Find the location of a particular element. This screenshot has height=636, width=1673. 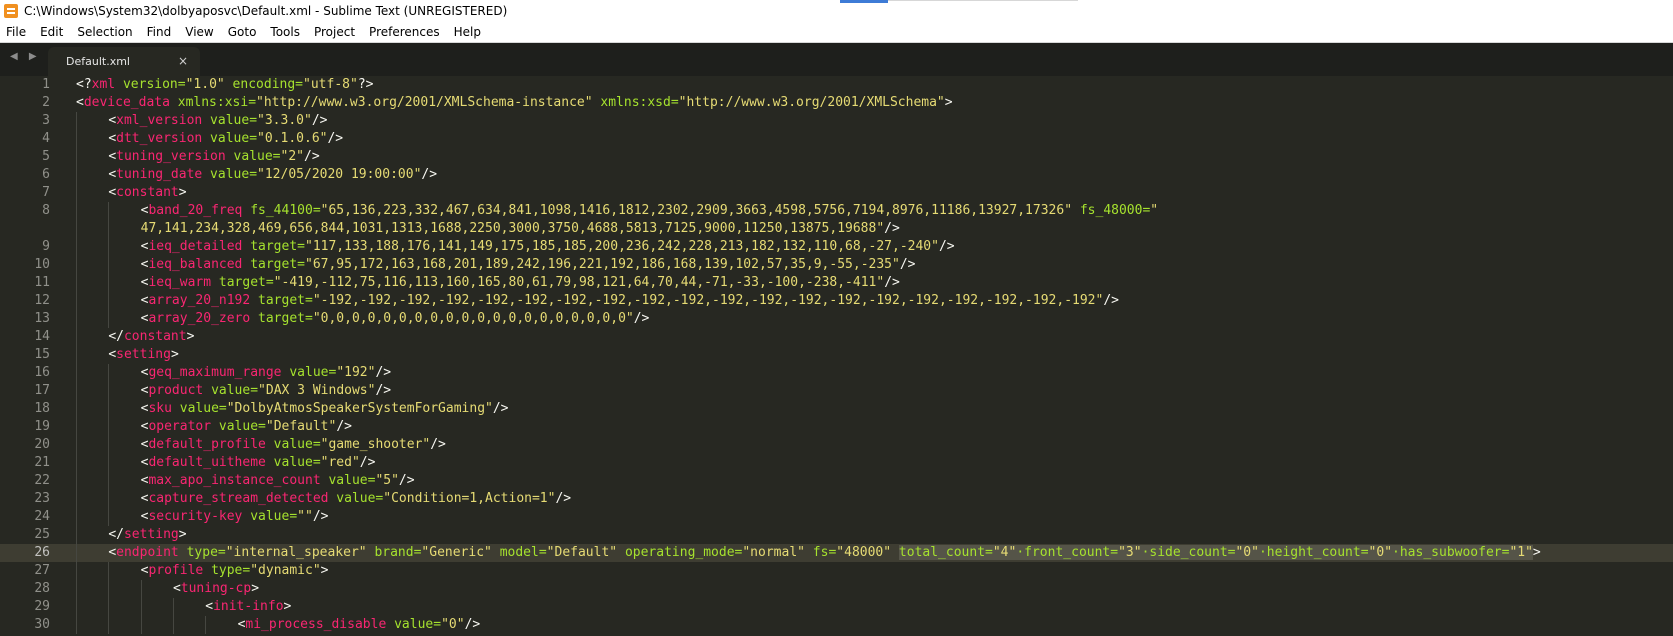

menu-find: Find is located at coordinates (159, 32).